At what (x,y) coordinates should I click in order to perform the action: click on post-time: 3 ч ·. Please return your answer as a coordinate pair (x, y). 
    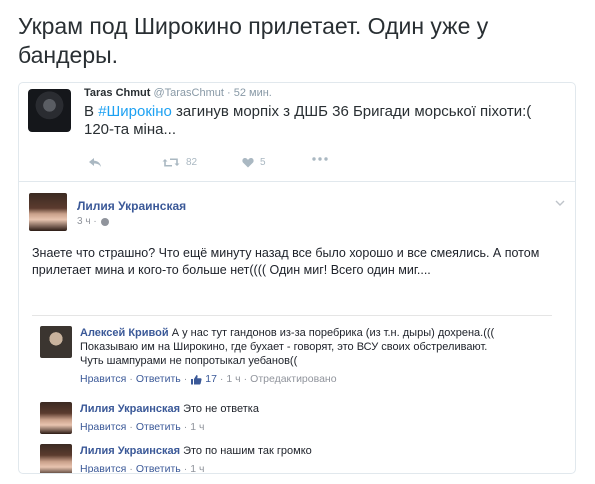
    Looking at the image, I should click on (87, 221).